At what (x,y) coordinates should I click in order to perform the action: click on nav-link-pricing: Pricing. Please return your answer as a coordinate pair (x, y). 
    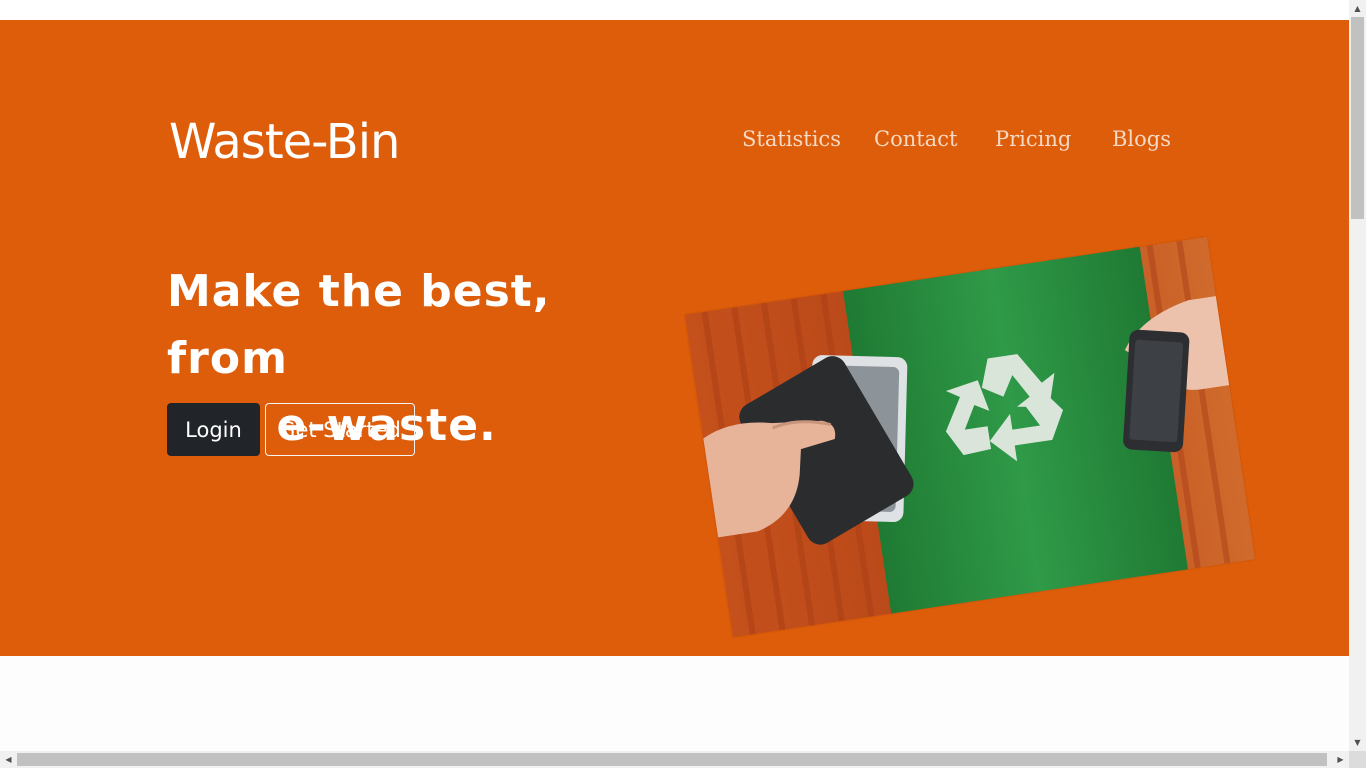
    Looking at the image, I should click on (1033, 139).